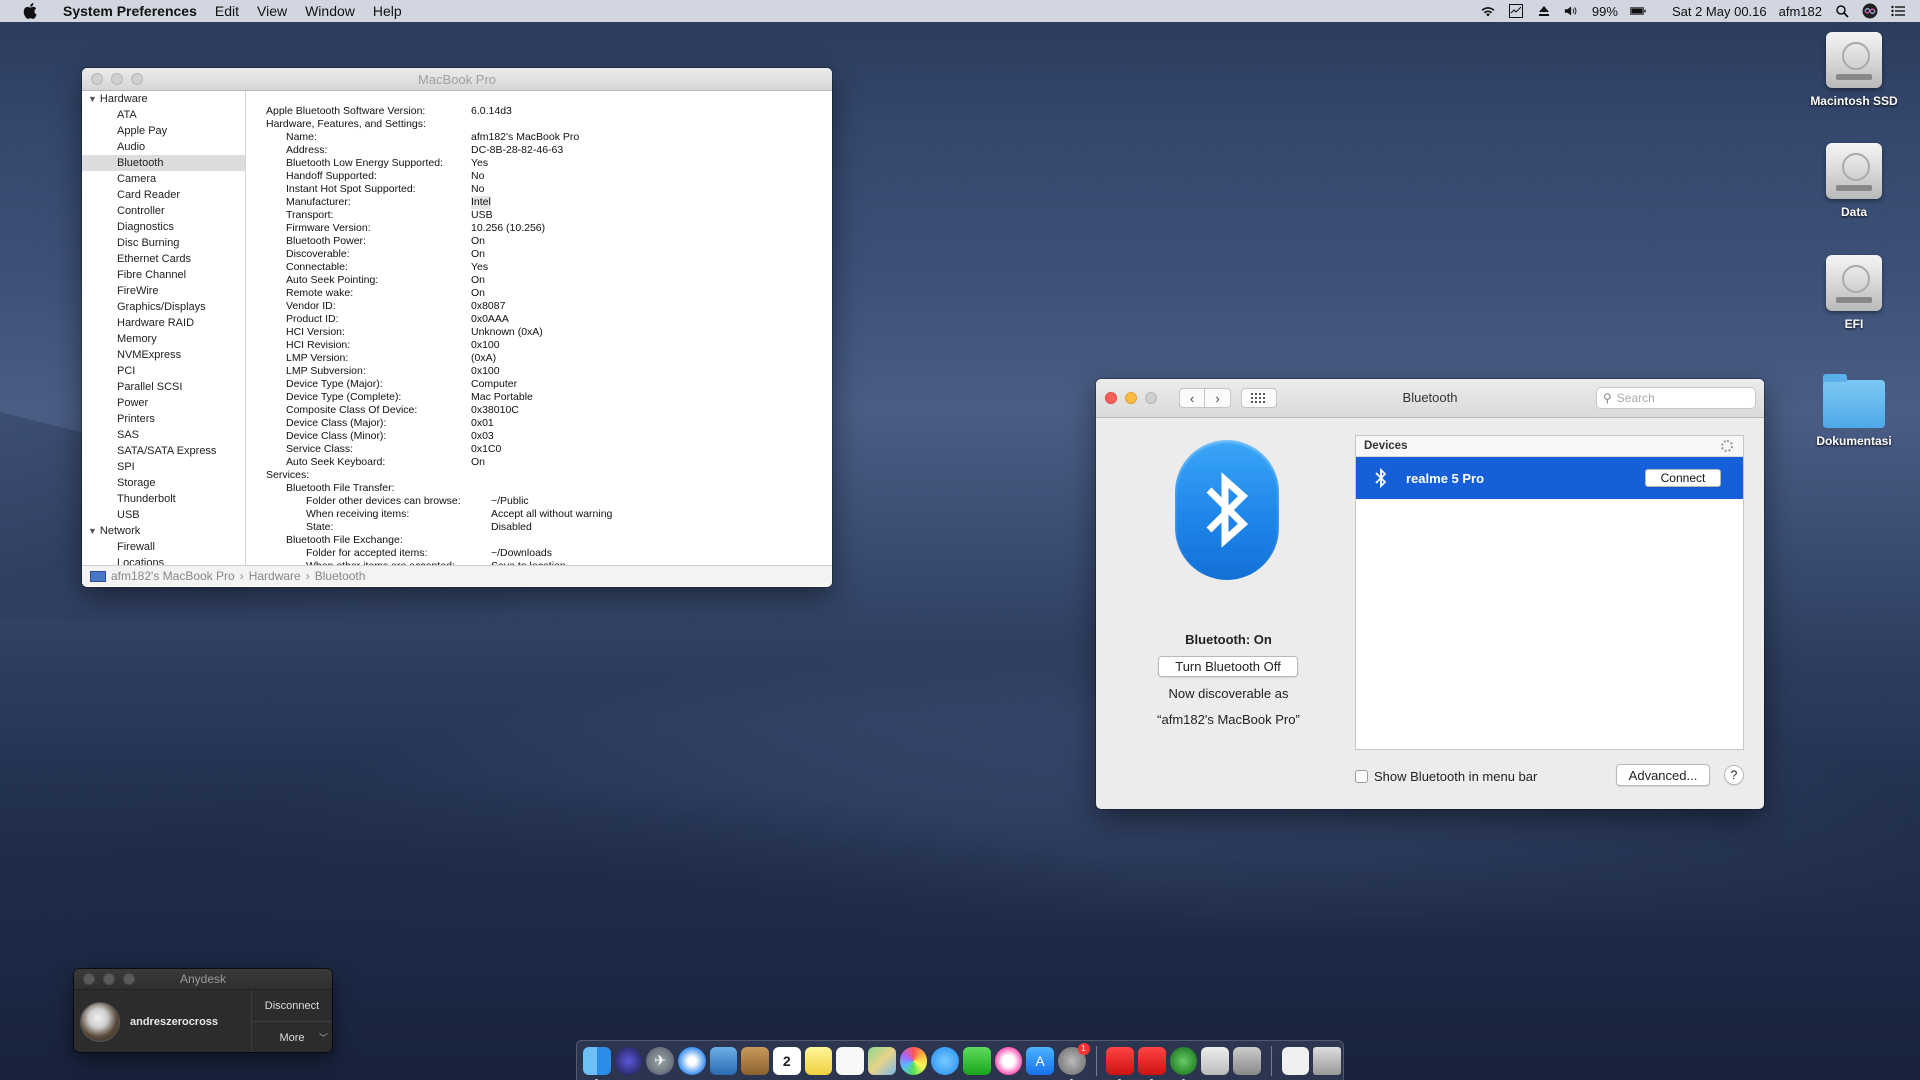  Describe the element at coordinates (786, 1060) in the screenshot. I see `calendar-icon: 2` at that location.